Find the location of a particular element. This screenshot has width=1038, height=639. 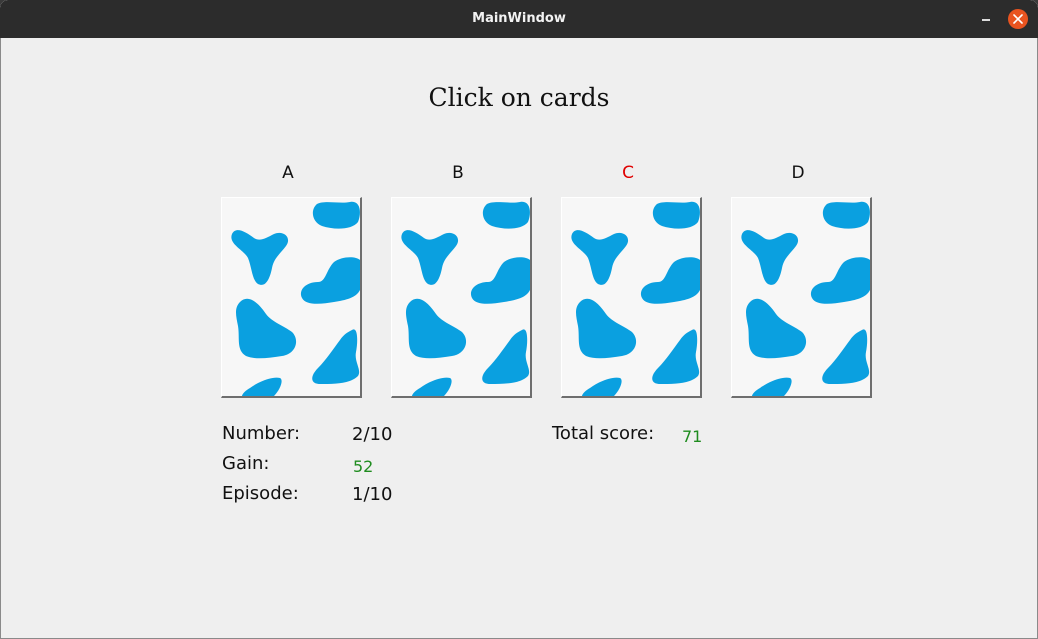

gain-label: Gain: is located at coordinates (246, 463).